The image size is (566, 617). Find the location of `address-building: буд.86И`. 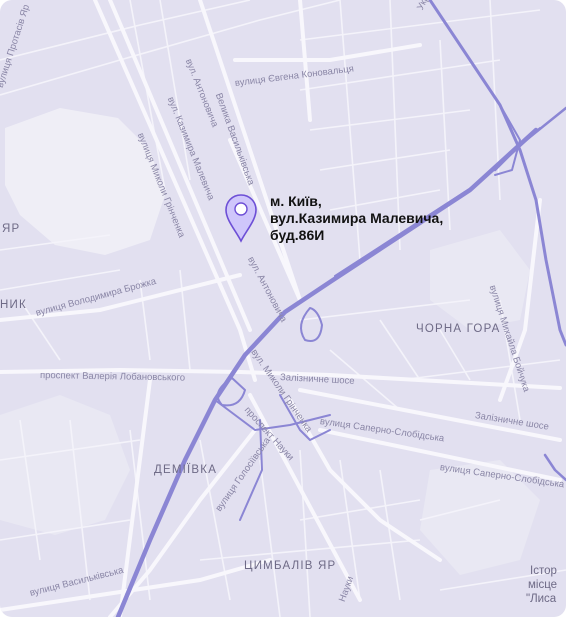

address-building: буд.86И is located at coordinates (297, 235).